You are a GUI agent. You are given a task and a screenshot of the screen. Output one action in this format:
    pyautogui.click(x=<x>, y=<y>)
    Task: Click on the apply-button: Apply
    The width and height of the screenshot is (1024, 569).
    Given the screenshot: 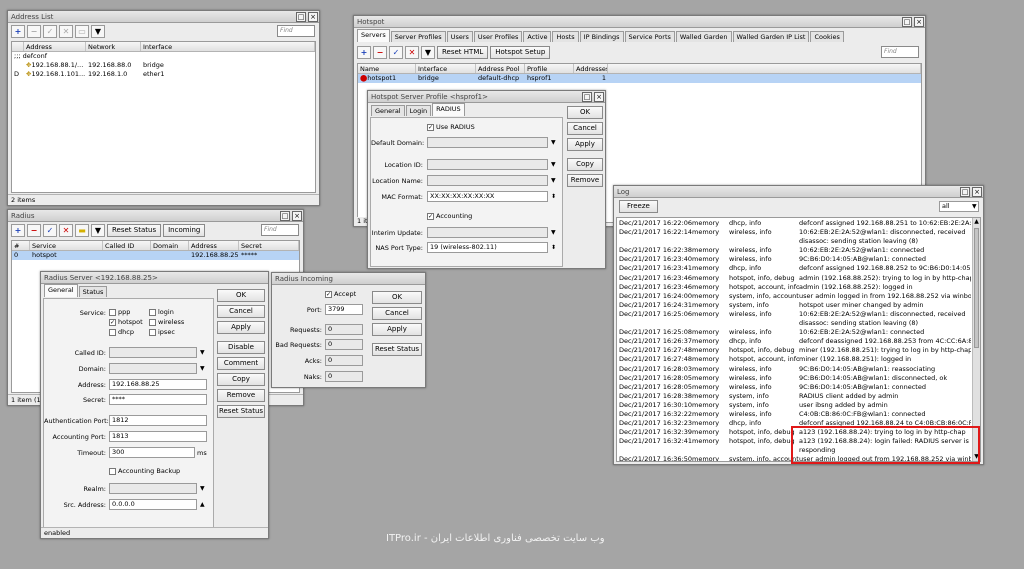 What is the action you would take?
    pyautogui.click(x=397, y=329)
    